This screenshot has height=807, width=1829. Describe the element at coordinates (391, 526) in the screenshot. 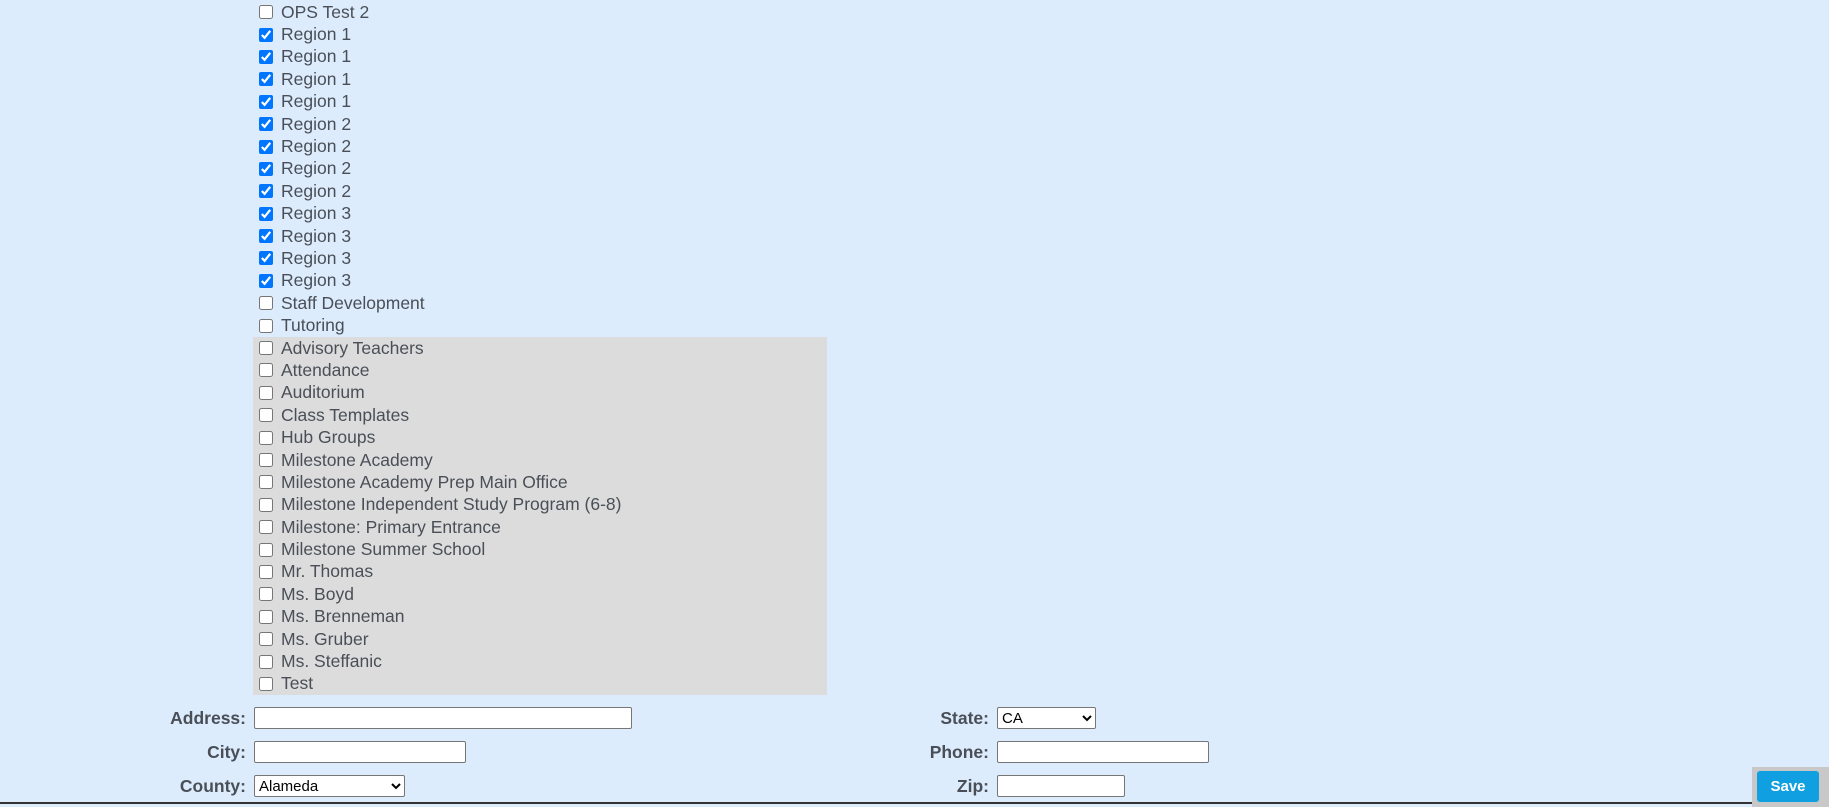

I see `checklist-item-label: Milestone: Primary Entrance` at that location.